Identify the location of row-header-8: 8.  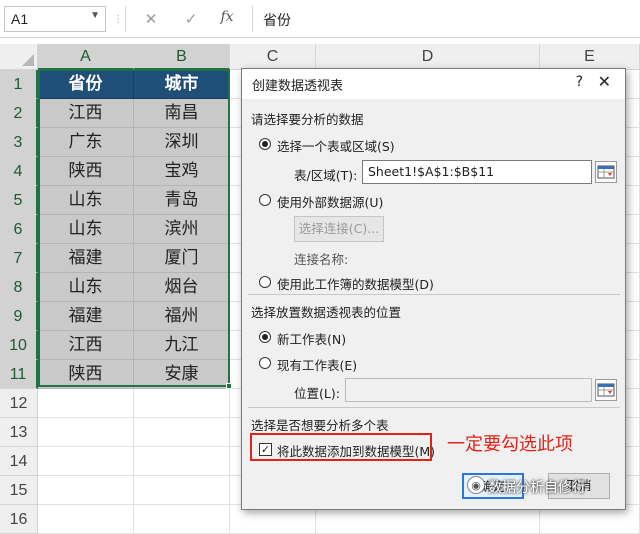
(19, 287).